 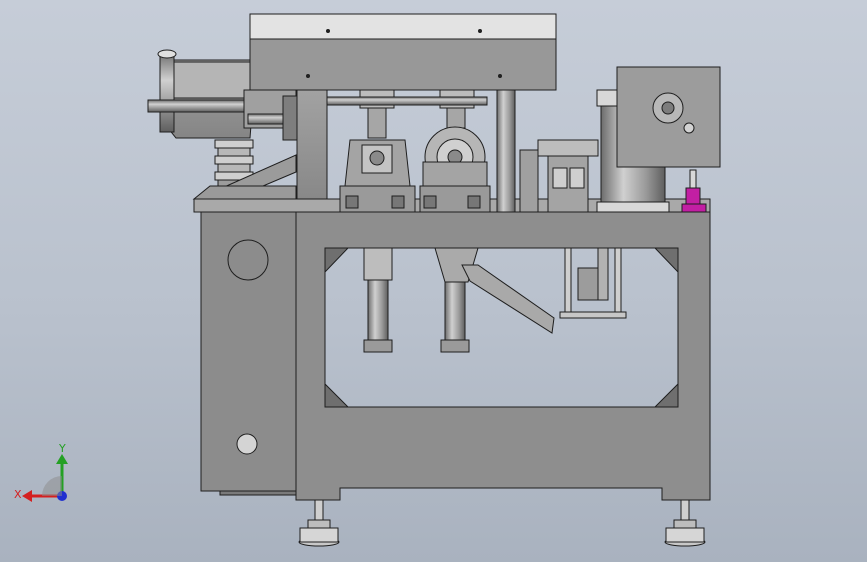 What do you see at coordinates (668, 117) in the screenshot?
I see `motor-plate` at bounding box center [668, 117].